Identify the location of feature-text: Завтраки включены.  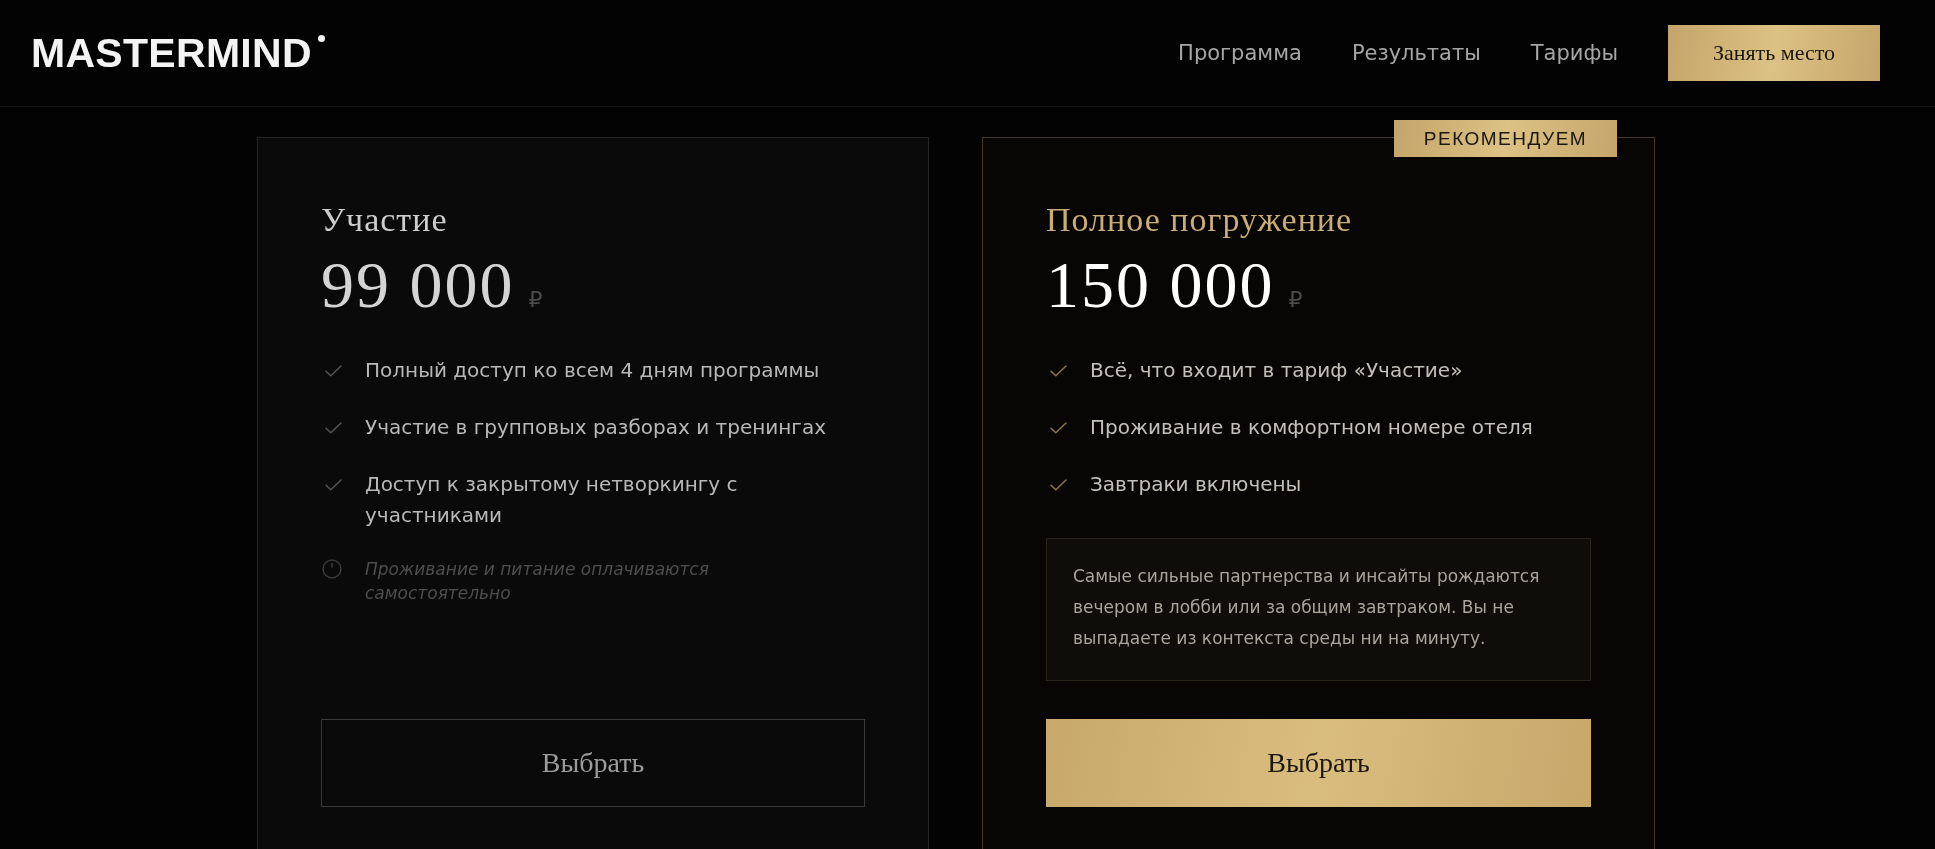
(1196, 484).